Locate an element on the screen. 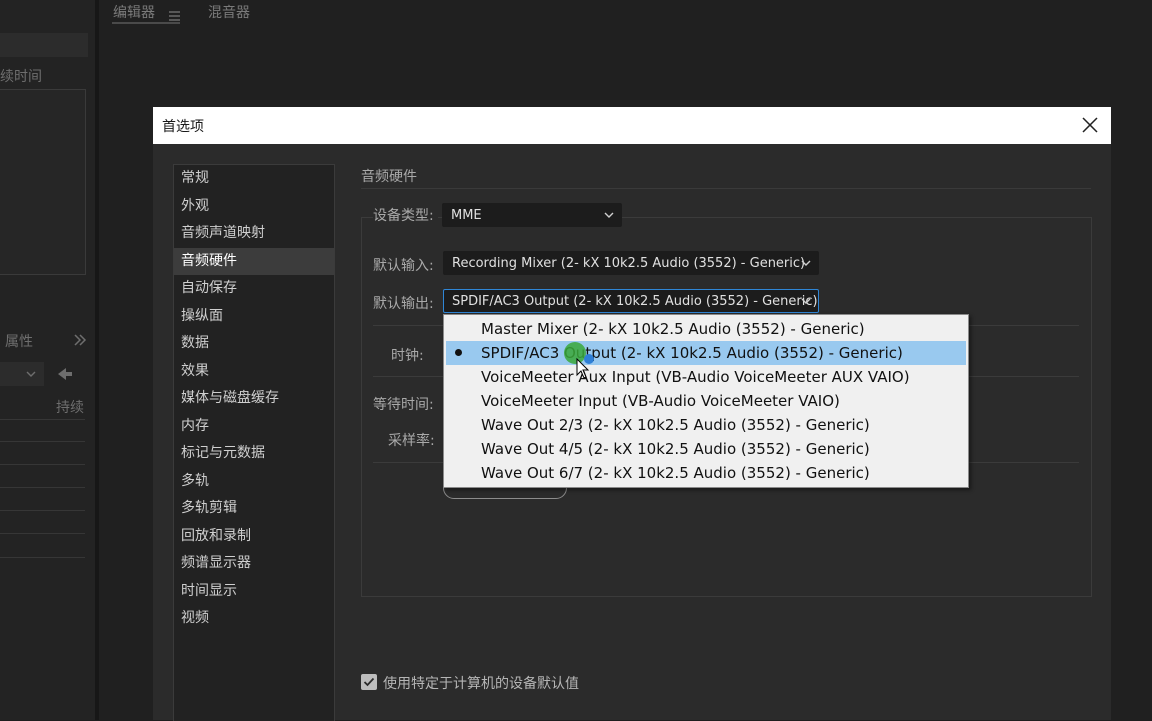 The width and height of the screenshot is (1152, 721). close-button is located at coordinates (1090, 125).